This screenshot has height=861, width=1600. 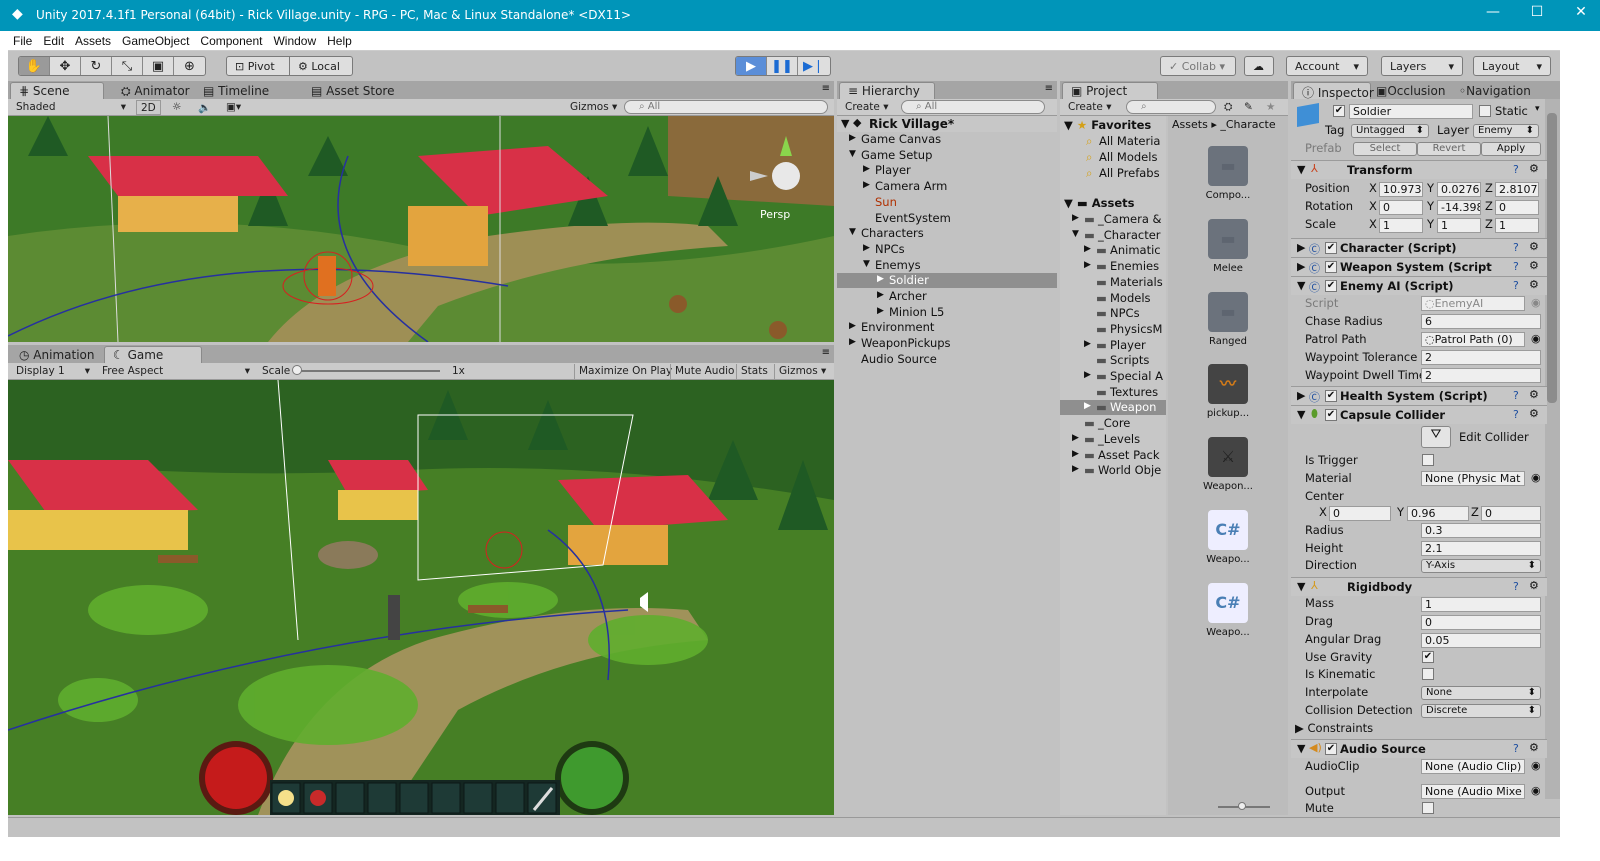 I want to click on layers-dropdown: Layers ▾, so click(x=1422, y=66).